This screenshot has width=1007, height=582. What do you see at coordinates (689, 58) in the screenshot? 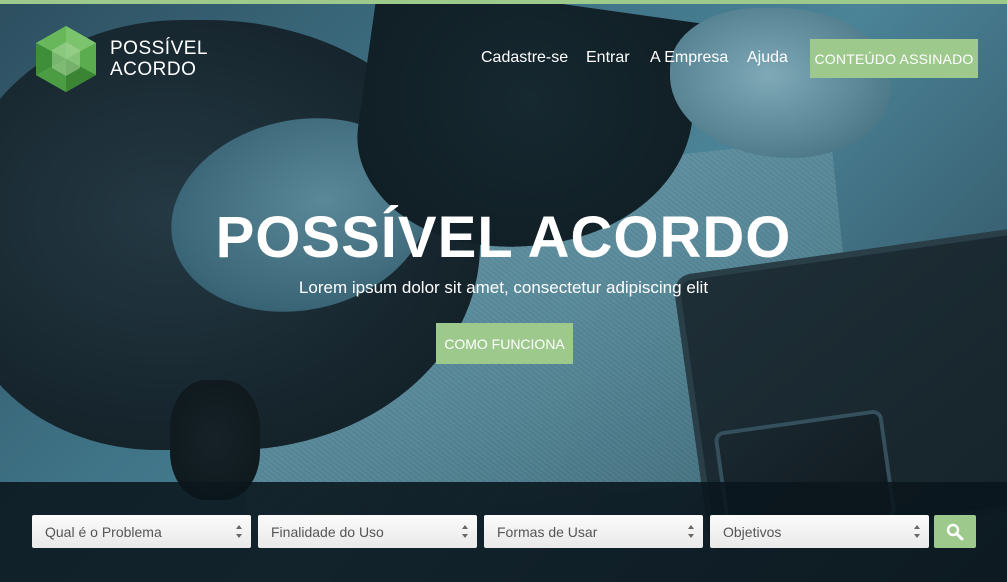
I see `nav-link-a-empresa: A Empresa` at bounding box center [689, 58].